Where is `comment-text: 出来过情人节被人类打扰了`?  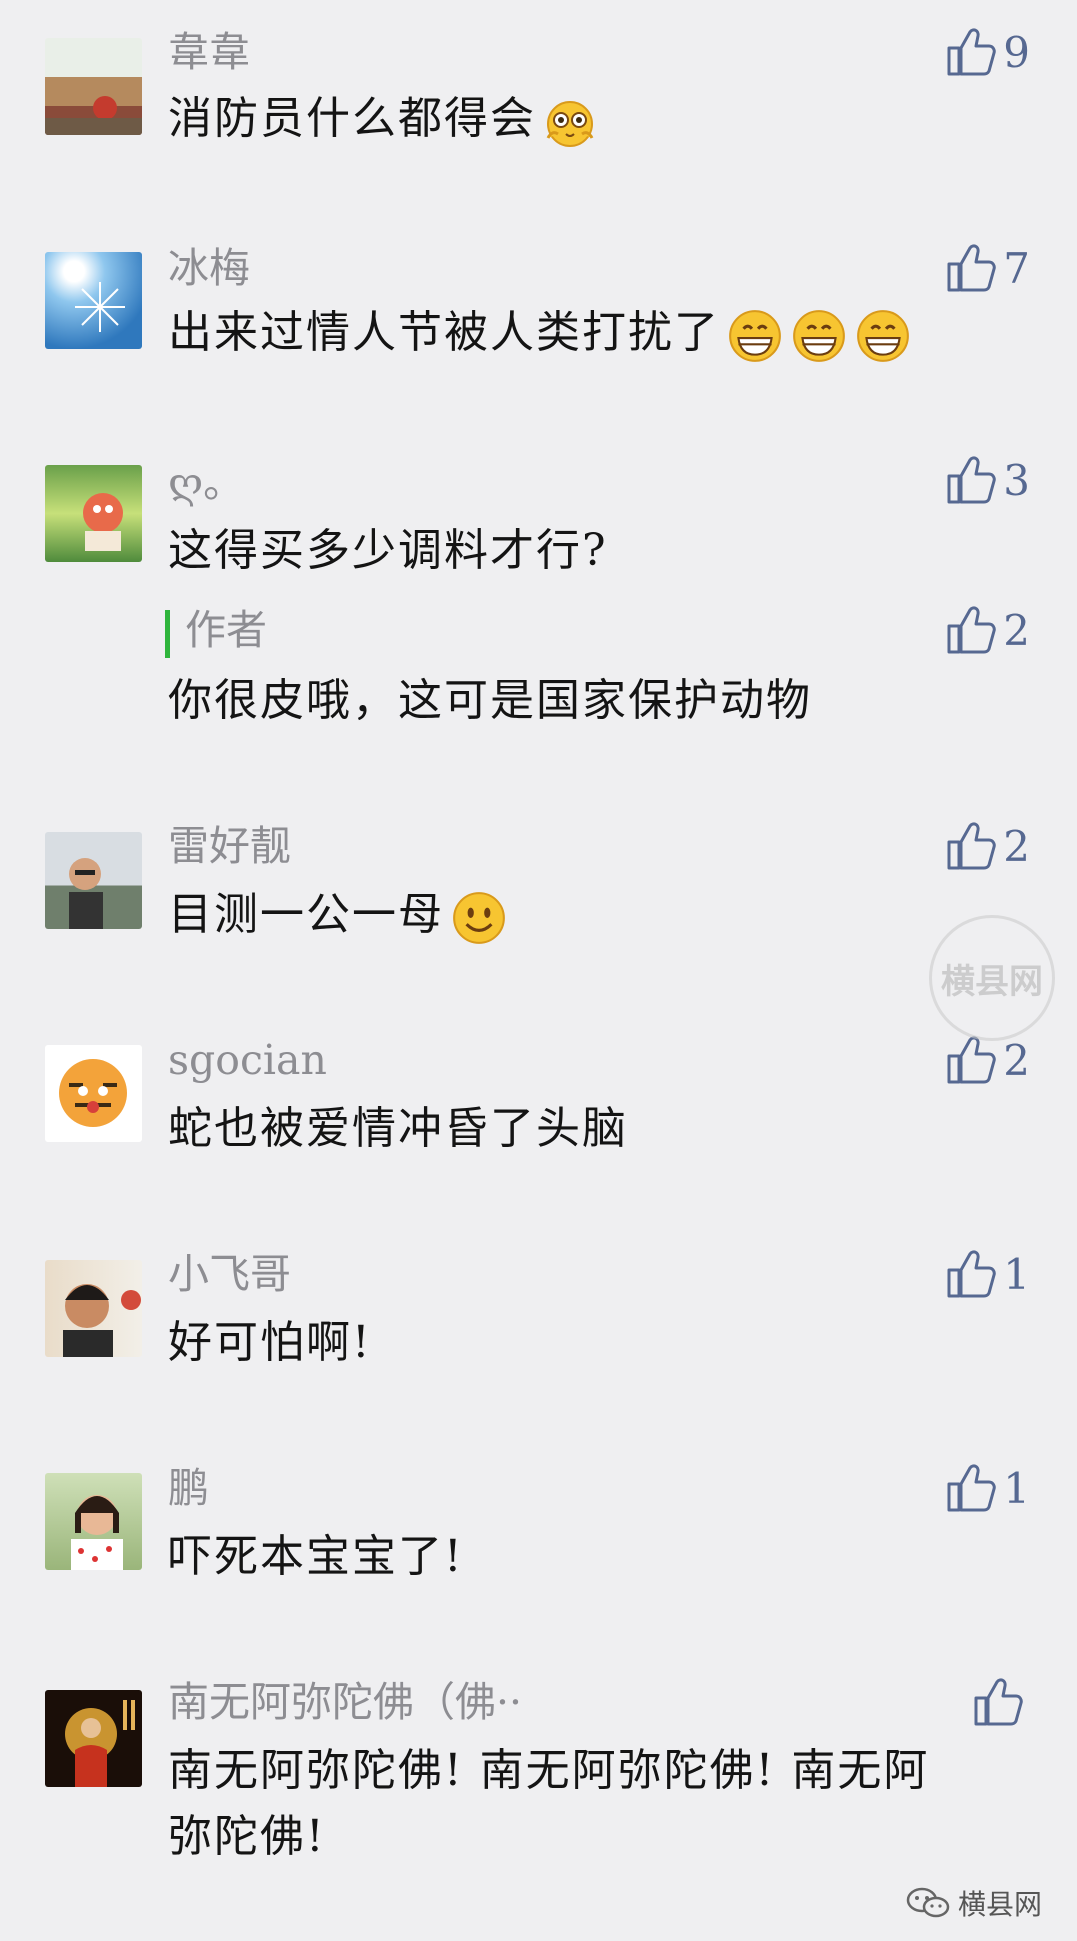
comment-text: 出来过情人节被人类打扰了 is located at coordinates (540, 333).